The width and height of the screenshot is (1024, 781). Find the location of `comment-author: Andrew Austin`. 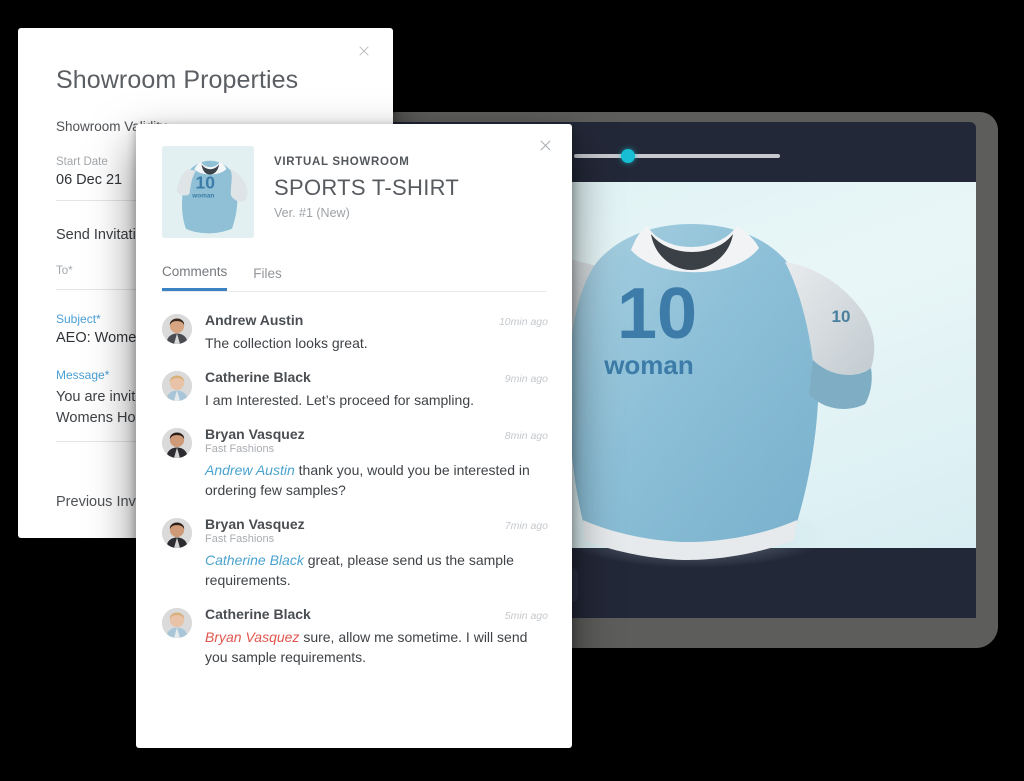

comment-author: Andrew Austin is located at coordinates (254, 320).